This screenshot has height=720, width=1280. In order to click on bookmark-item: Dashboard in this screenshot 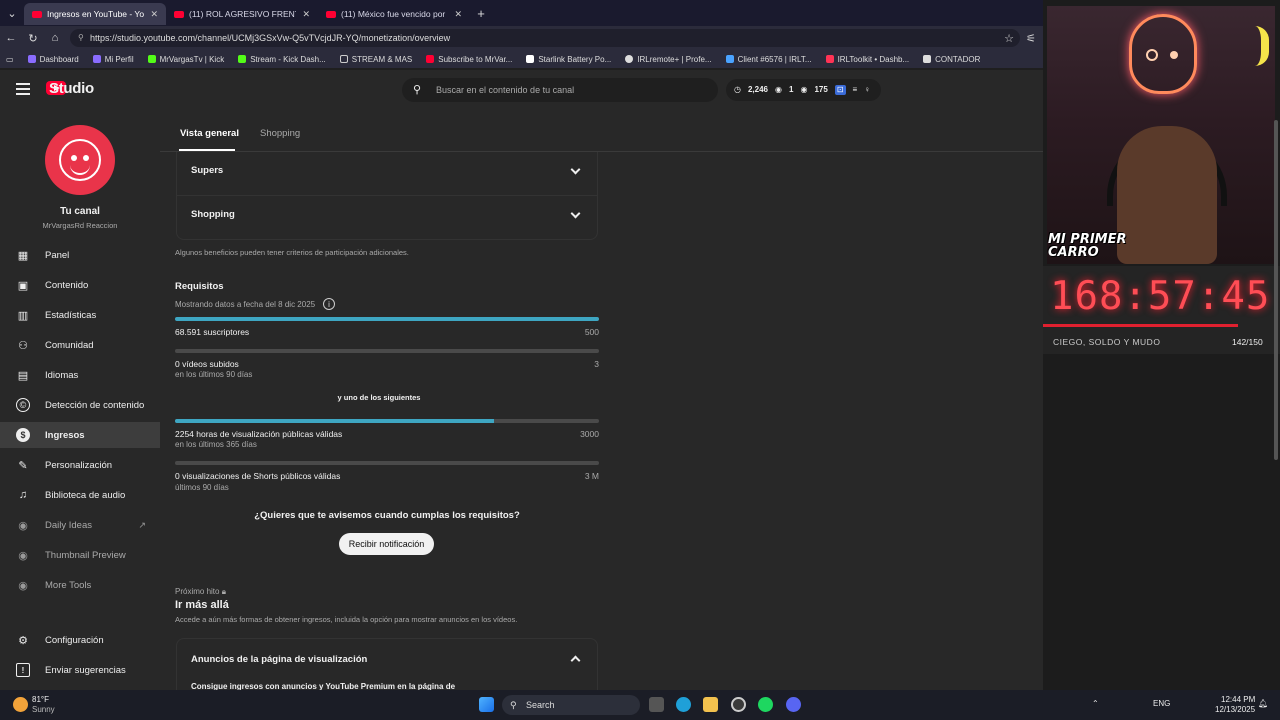, I will do `click(53, 59)`.